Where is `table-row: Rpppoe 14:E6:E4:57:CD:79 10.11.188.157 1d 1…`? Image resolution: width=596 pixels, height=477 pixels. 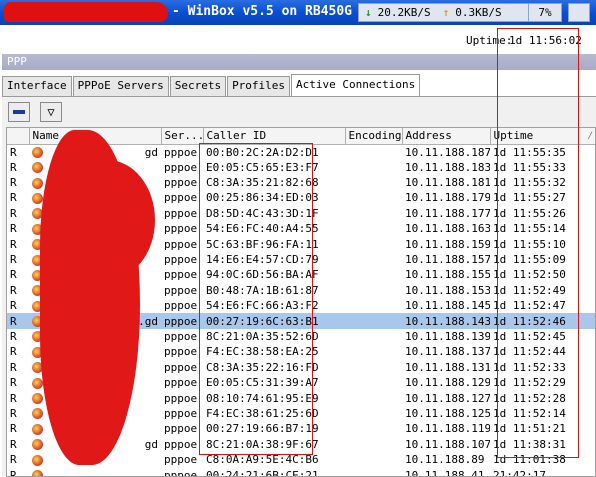
table-row: Rpppoe 14:E6:E4:57:CD:79 10.11.188.157 1d 1… is located at coordinates (301, 259).